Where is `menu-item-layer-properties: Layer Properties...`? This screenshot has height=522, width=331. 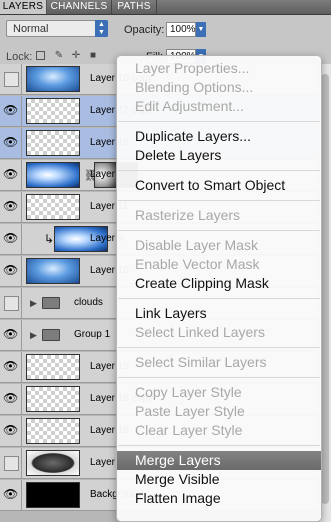 menu-item-layer-properties: Layer Properties... is located at coordinates (192, 68).